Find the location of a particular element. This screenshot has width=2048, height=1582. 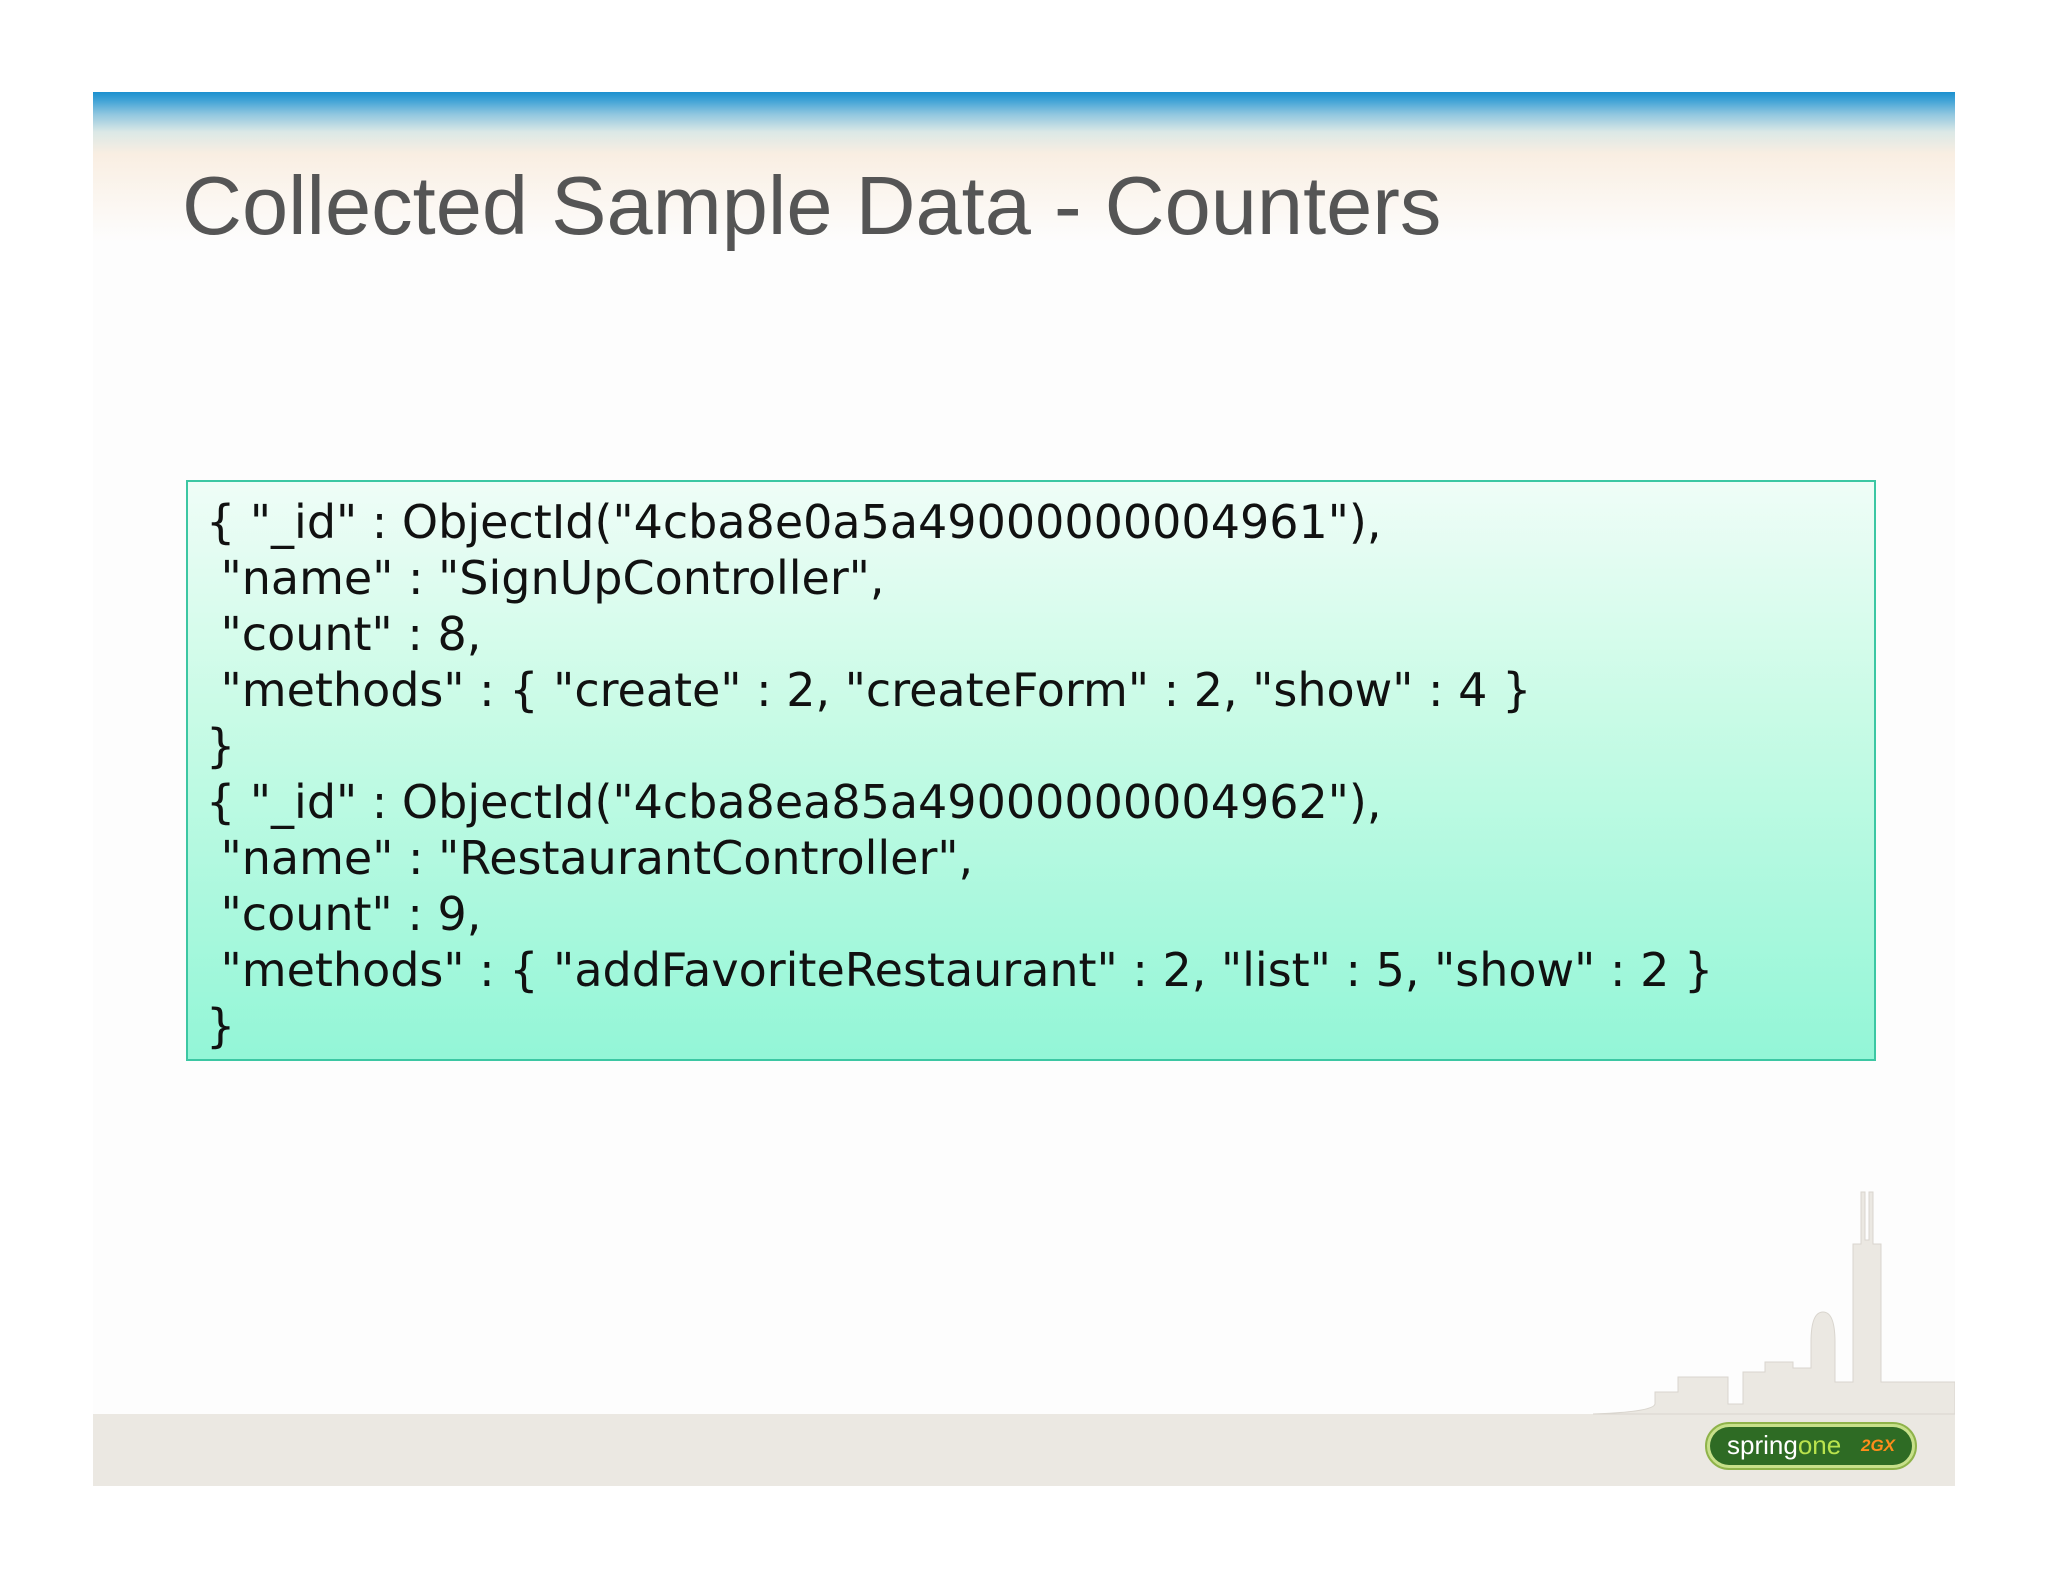

logo-badge-2gx: 2GX is located at coordinates (1878, 1445).